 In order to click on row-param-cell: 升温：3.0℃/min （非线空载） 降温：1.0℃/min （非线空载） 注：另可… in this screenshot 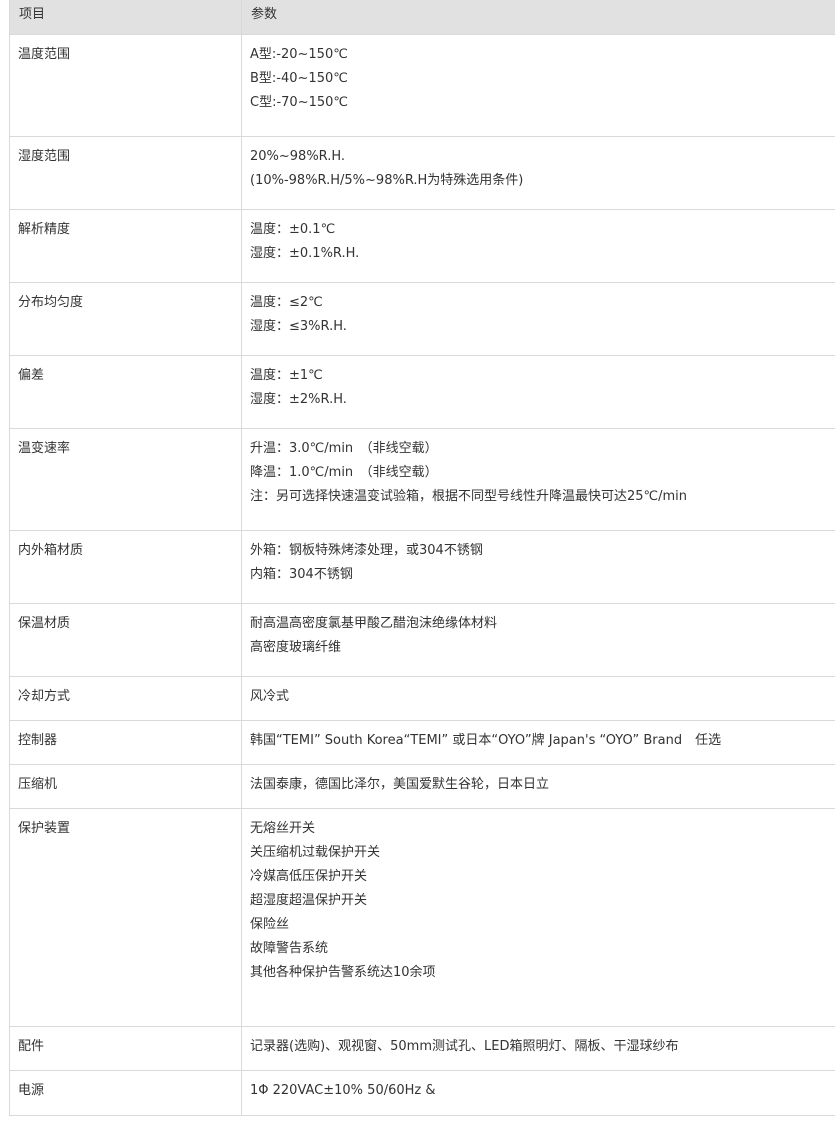, I will do `click(538, 478)`.